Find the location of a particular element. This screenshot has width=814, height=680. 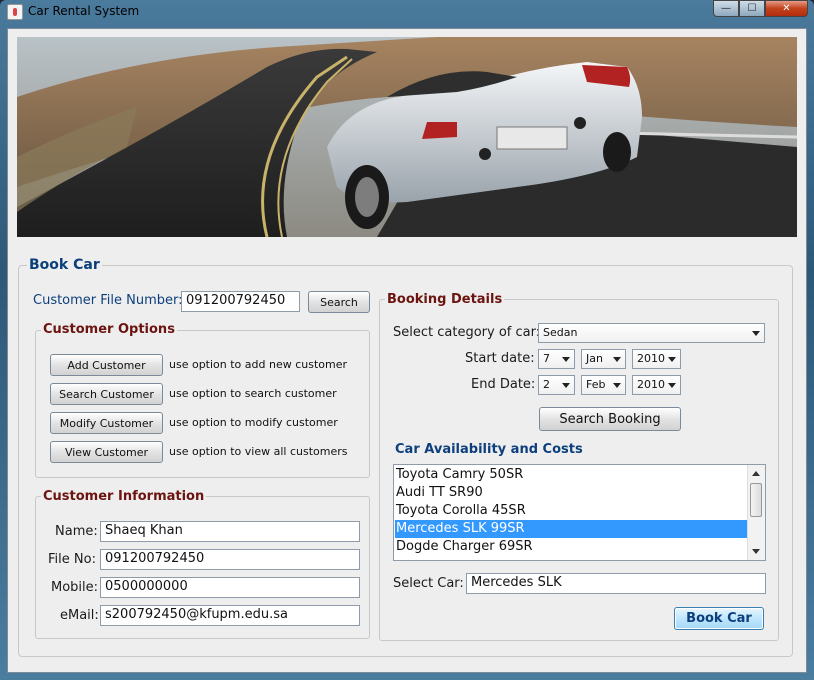

search-customer-button: Search Customer is located at coordinates (106, 394).